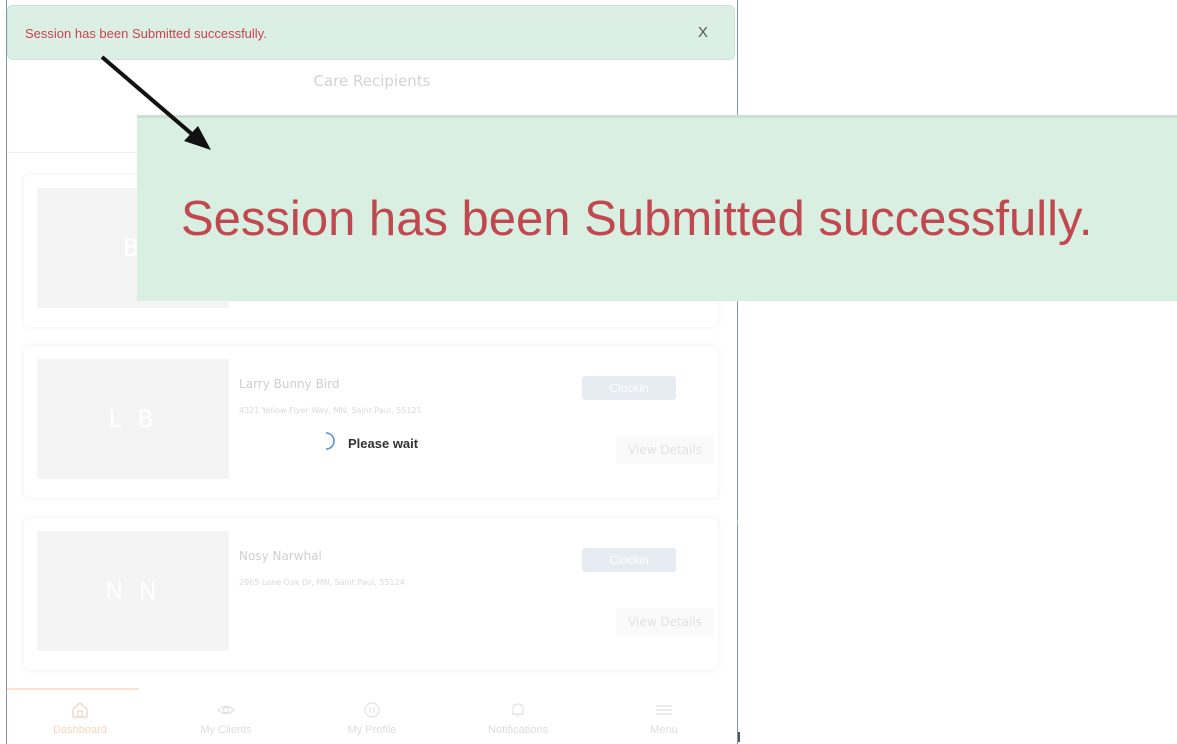 The height and width of the screenshot is (744, 1177). What do you see at coordinates (80, 730) in the screenshot?
I see `nav-label: Dashboard` at bounding box center [80, 730].